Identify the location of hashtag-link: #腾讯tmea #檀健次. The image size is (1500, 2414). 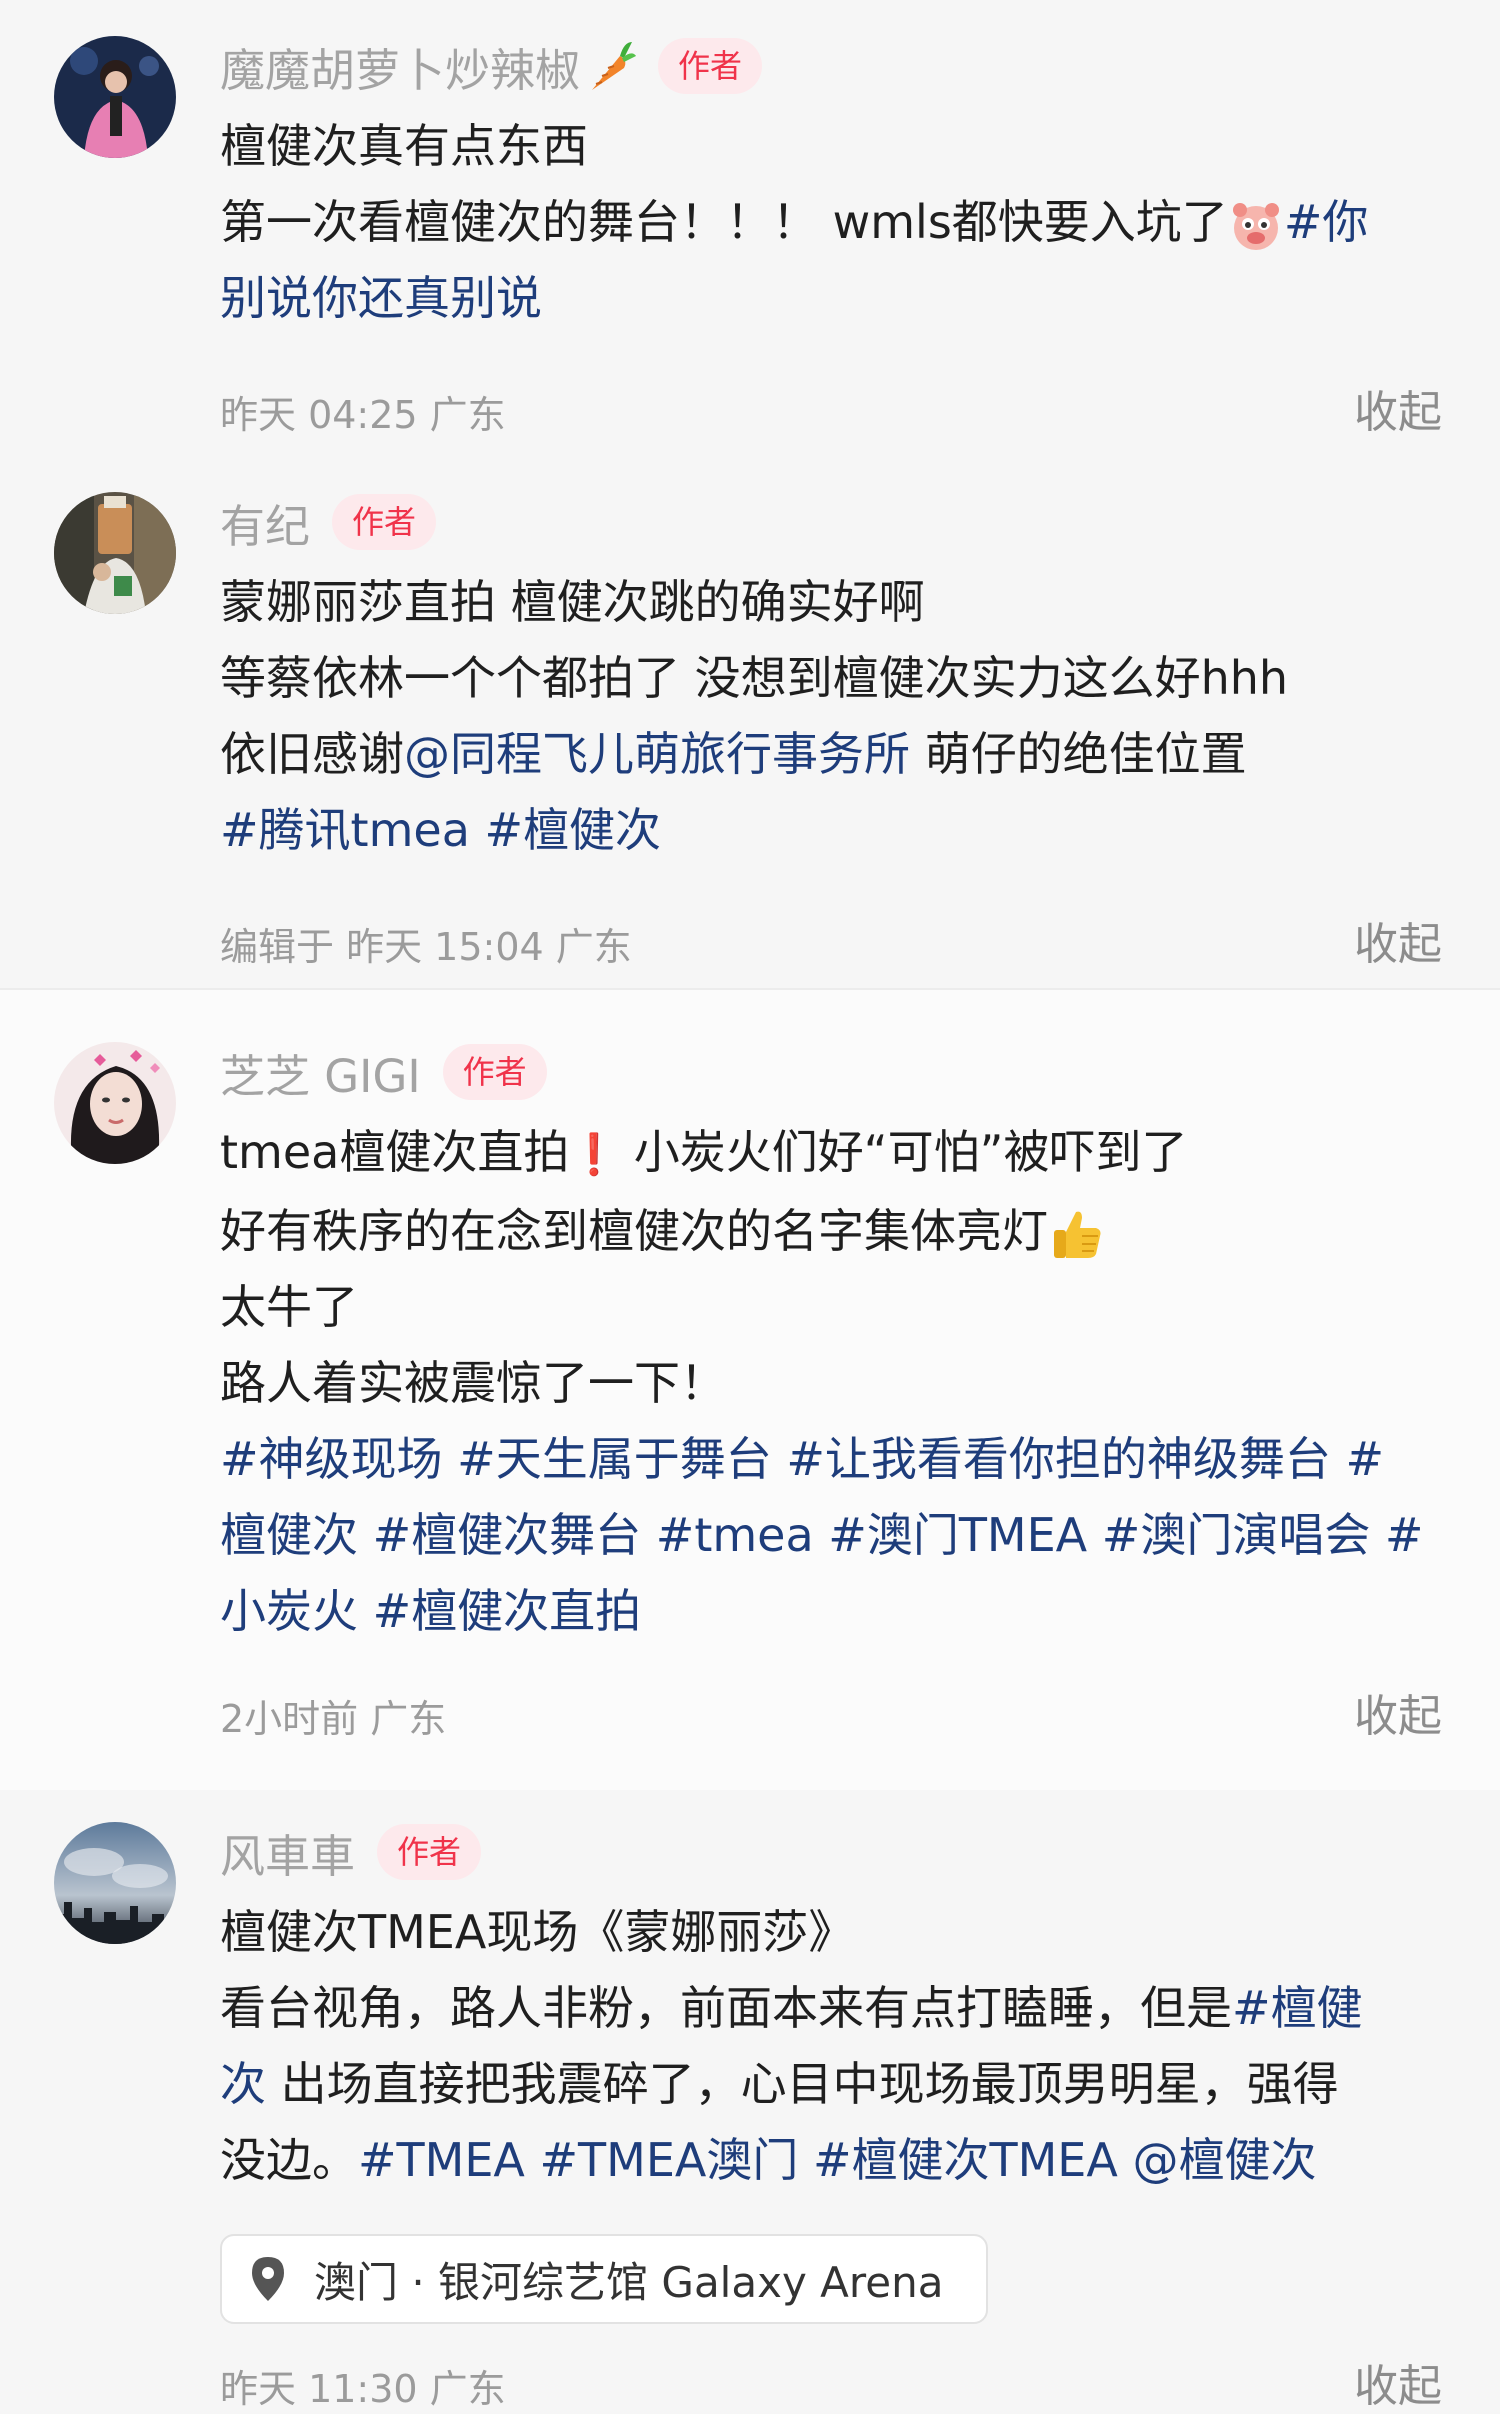
(440, 830).